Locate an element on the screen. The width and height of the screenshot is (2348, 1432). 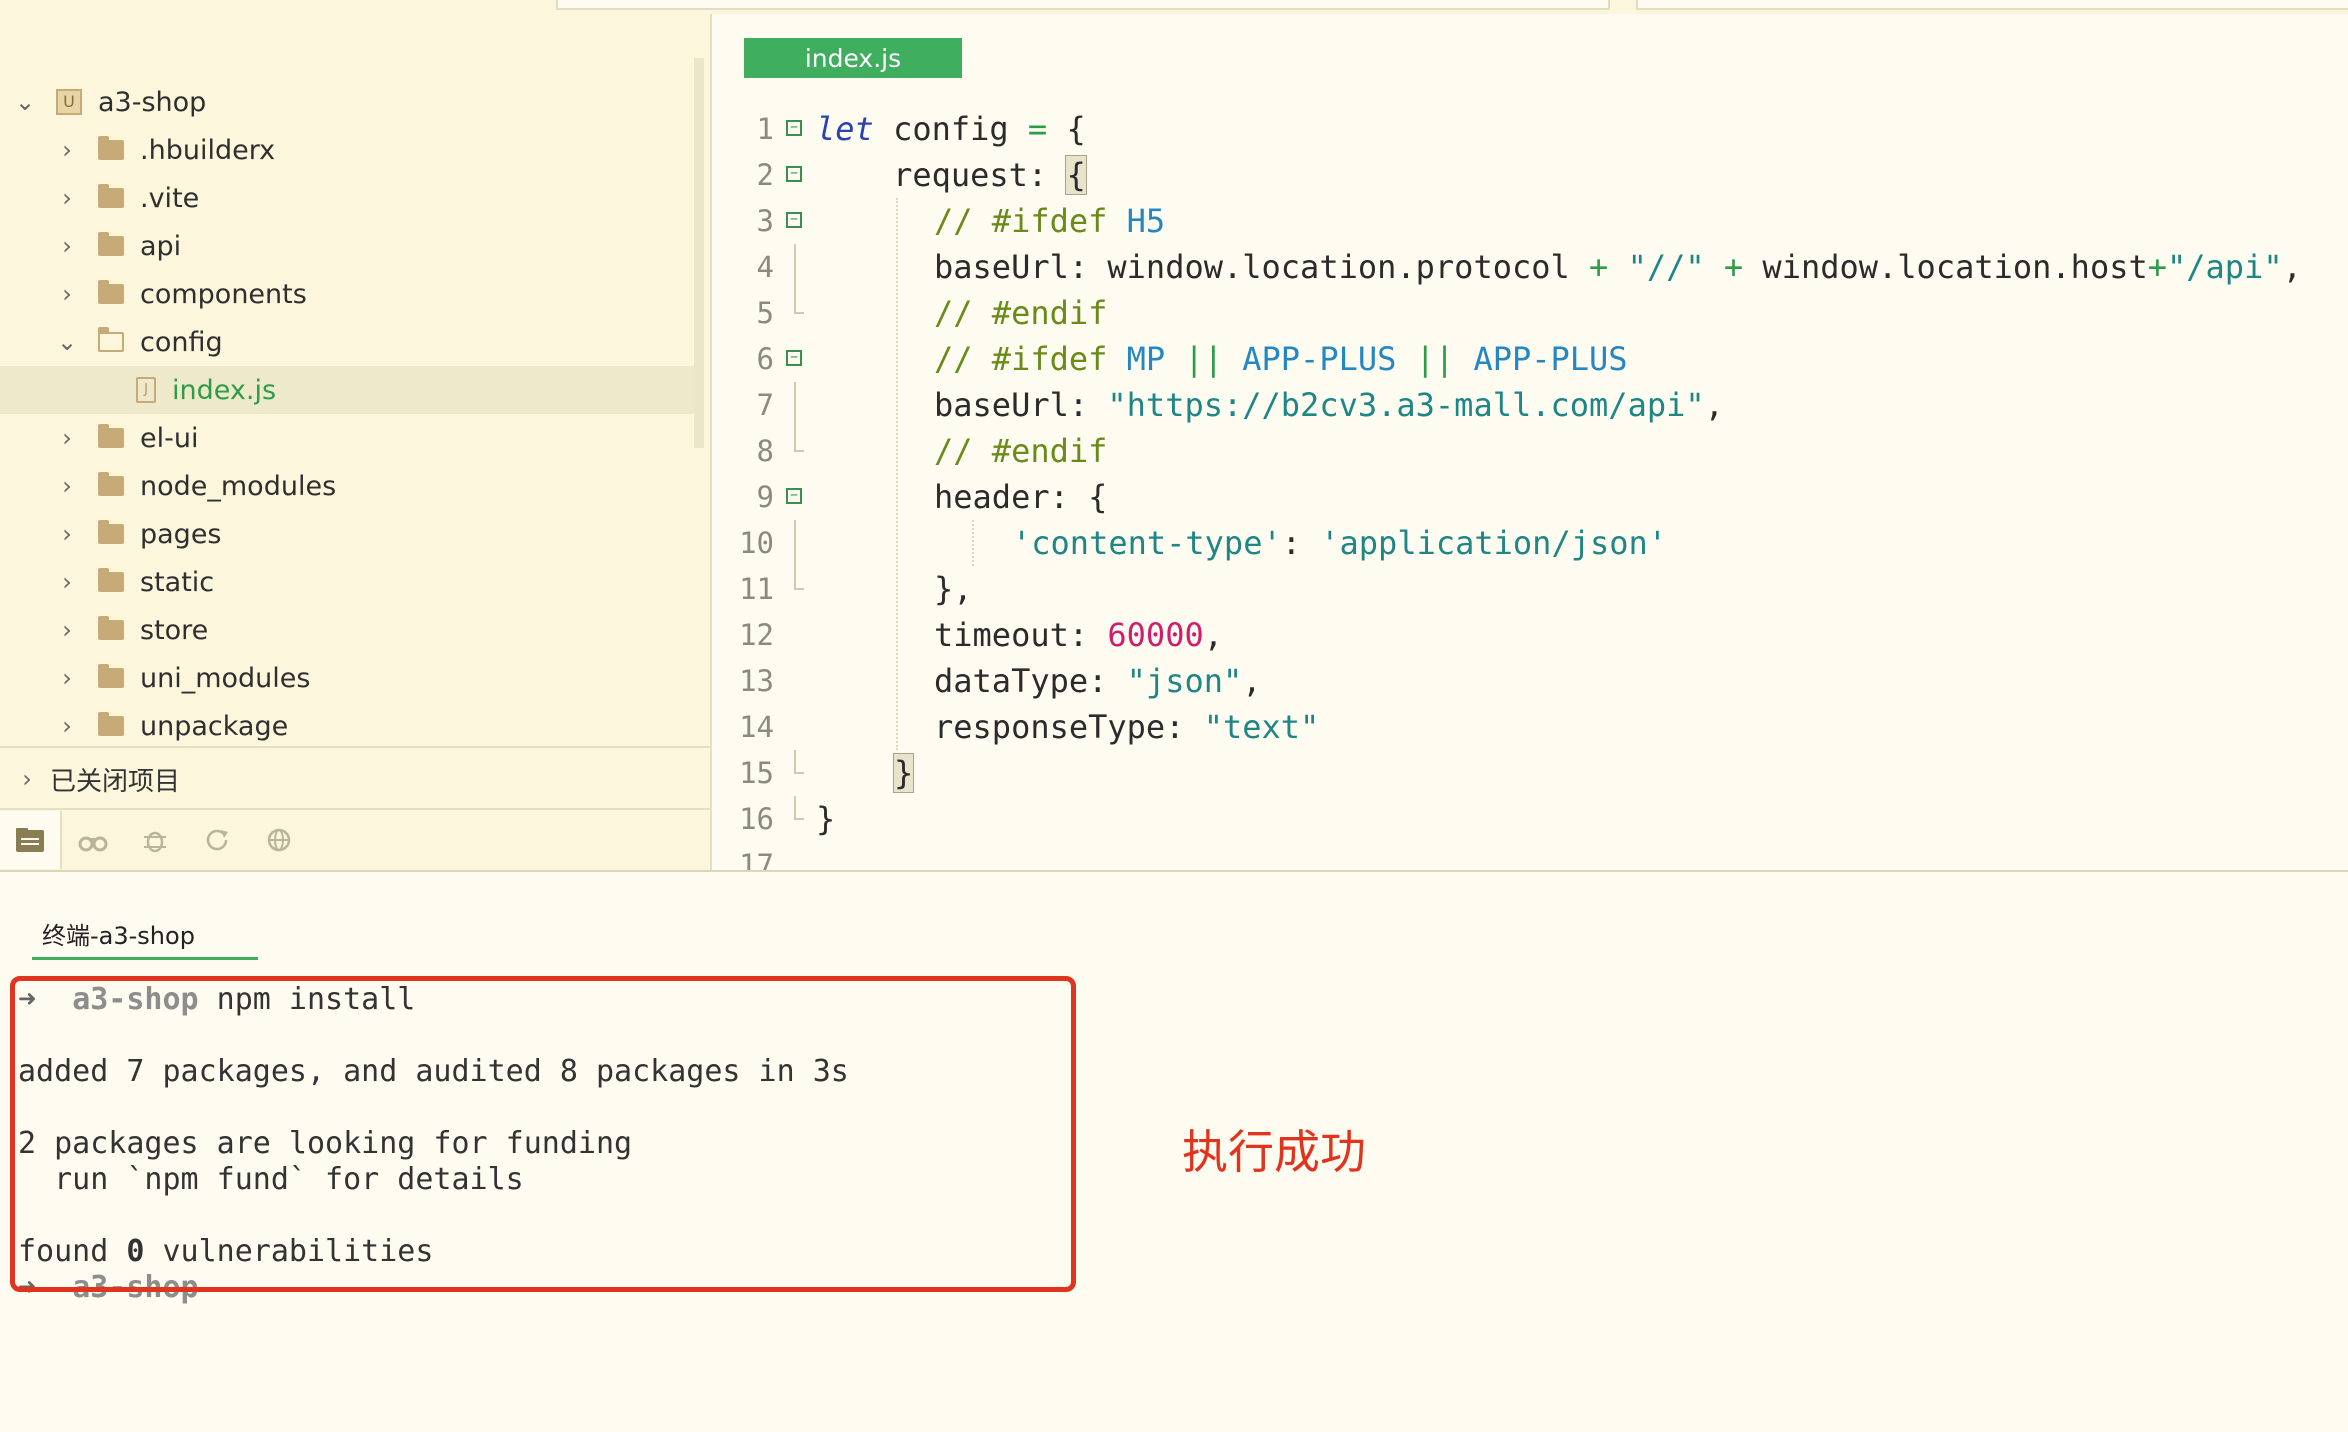
editor-tab-index-js: index.js is located at coordinates (853, 58).